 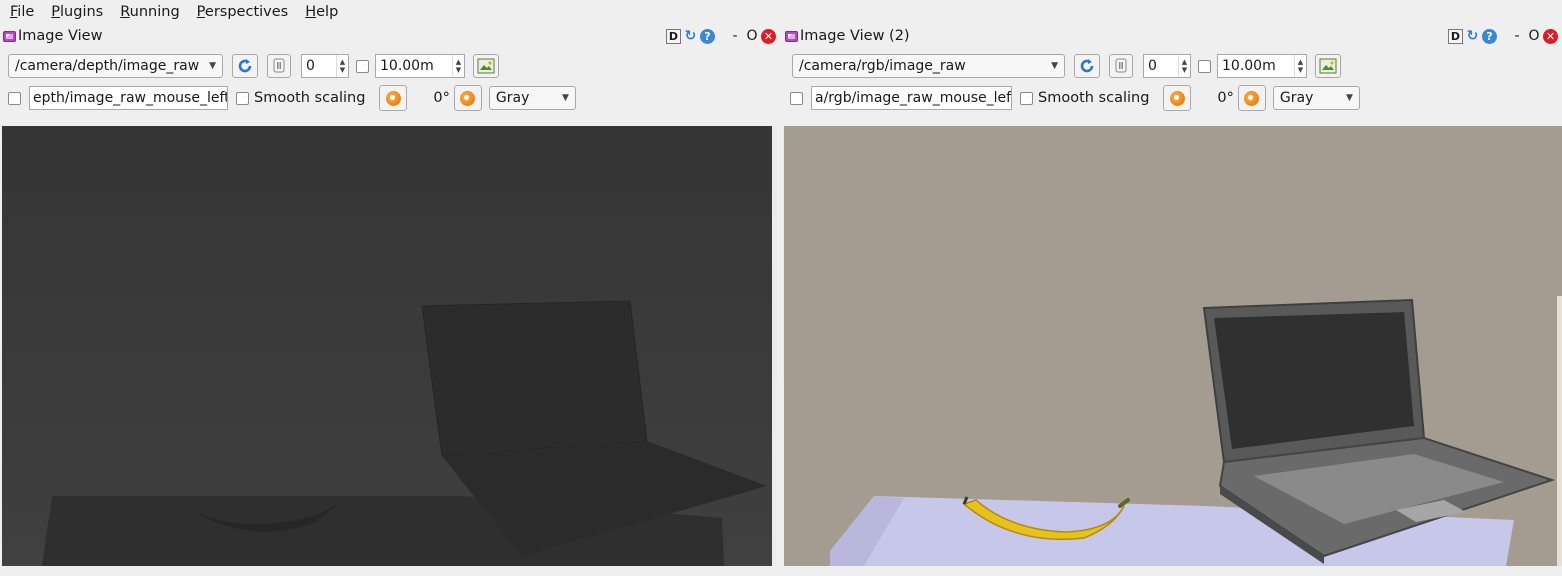 I want to click on panel-title: Image View, so click(x=60, y=36).